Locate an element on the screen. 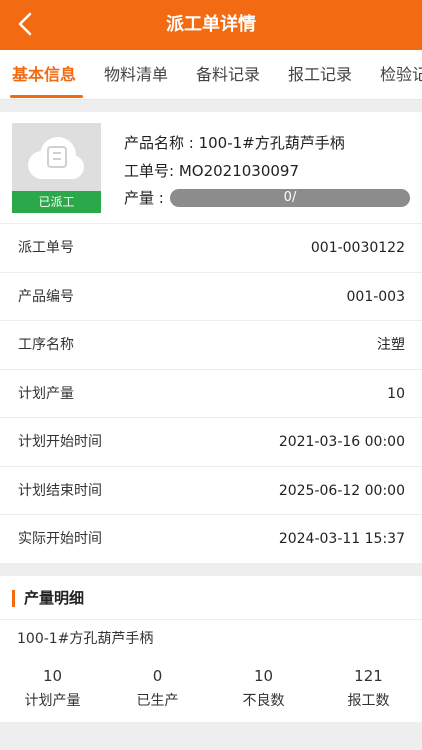  output-detail-header: 产量明细 is located at coordinates (211, 598).